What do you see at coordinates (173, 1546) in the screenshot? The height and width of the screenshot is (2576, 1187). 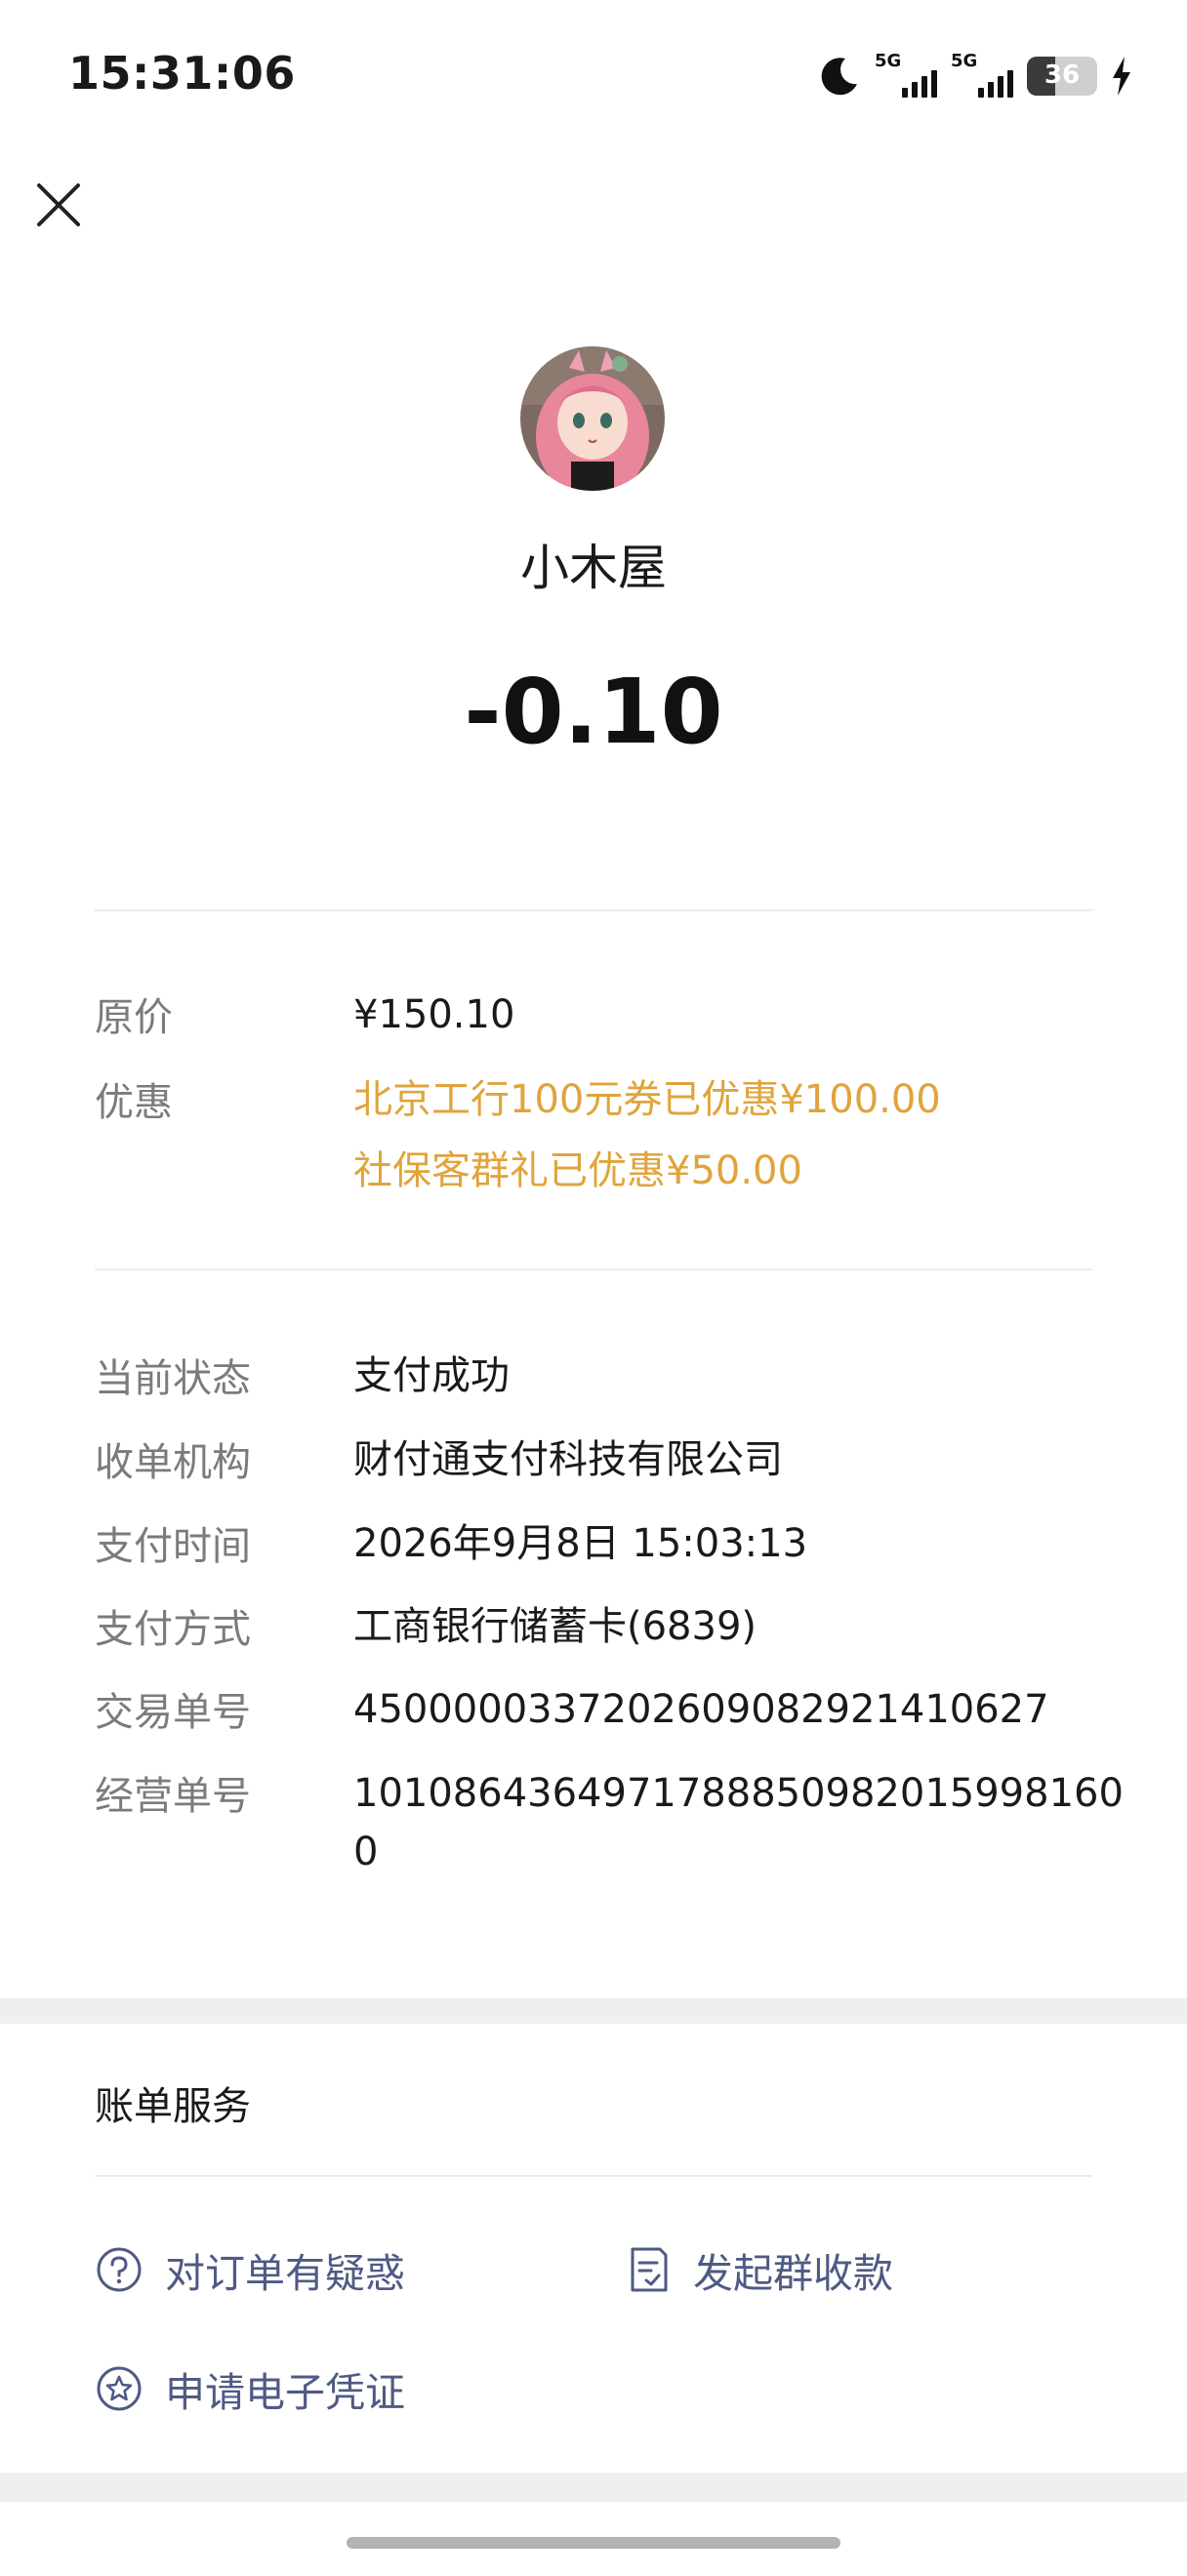 I see `detail-label: 支付时间` at bounding box center [173, 1546].